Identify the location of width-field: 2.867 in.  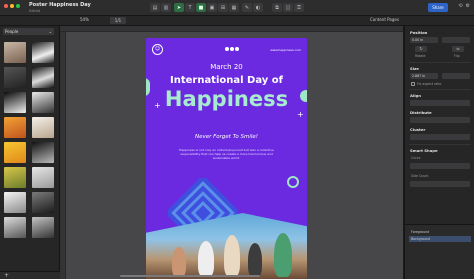
(424, 76).